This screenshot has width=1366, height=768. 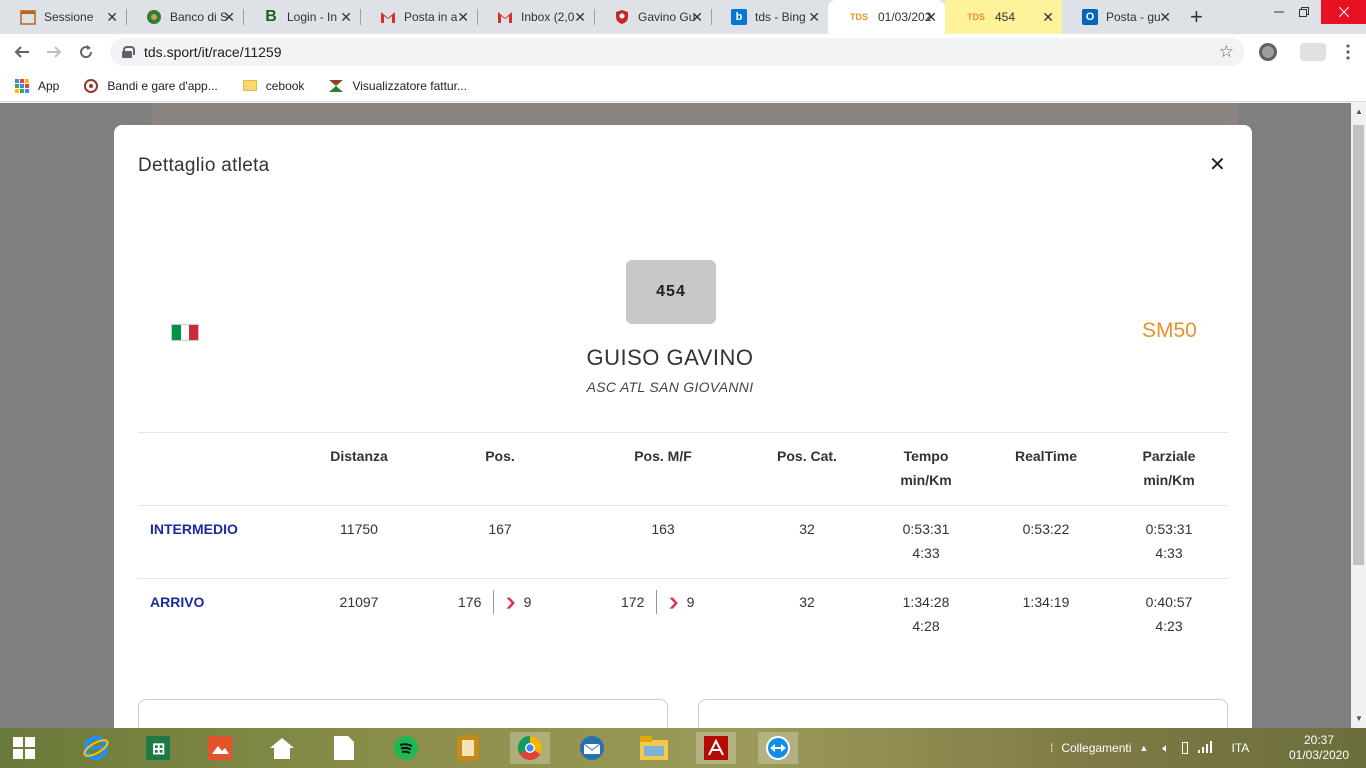 I want to click on back-button, so click(x=22, y=52).